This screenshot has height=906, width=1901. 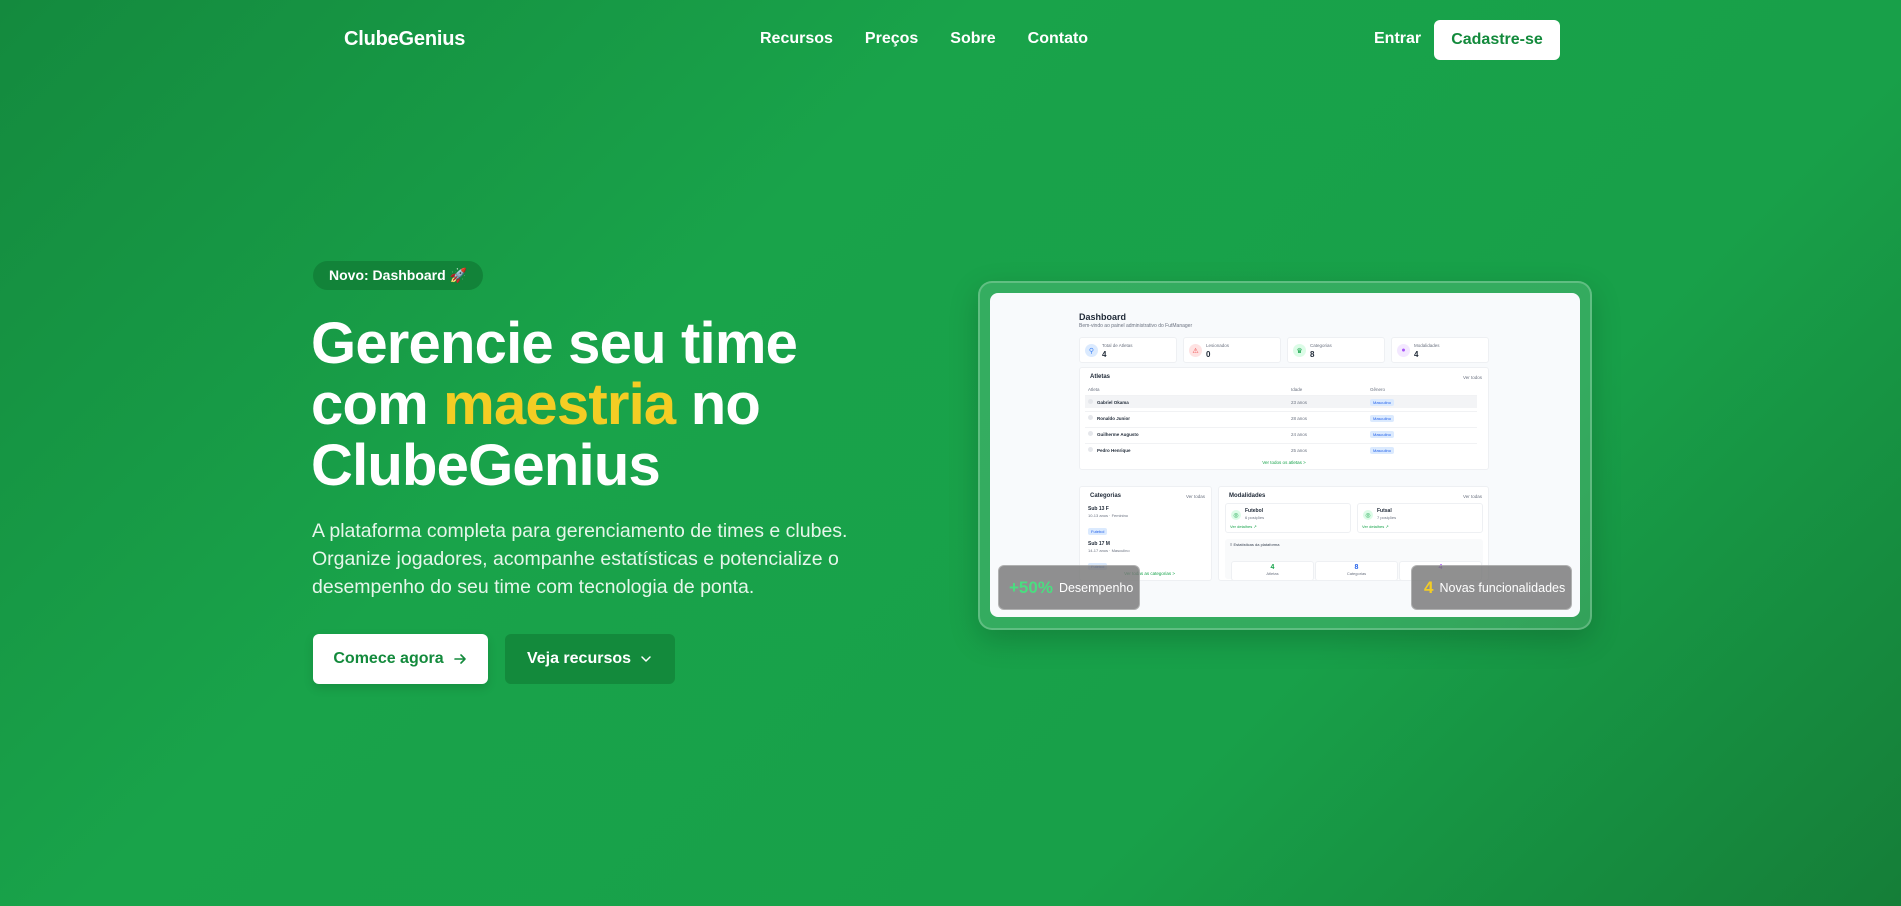 What do you see at coordinates (796, 39) in the screenshot?
I see `nav-link-recursos: Recursos` at bounding box center [796, 39].